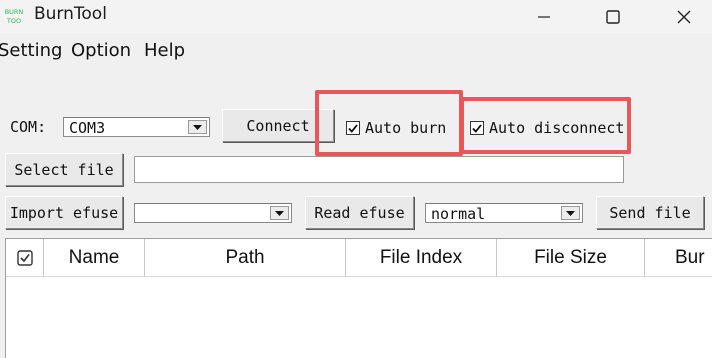 The image size is (712, 358). I want to click on table-header: Name Path File Index File Size Bur, so click(359, 258).